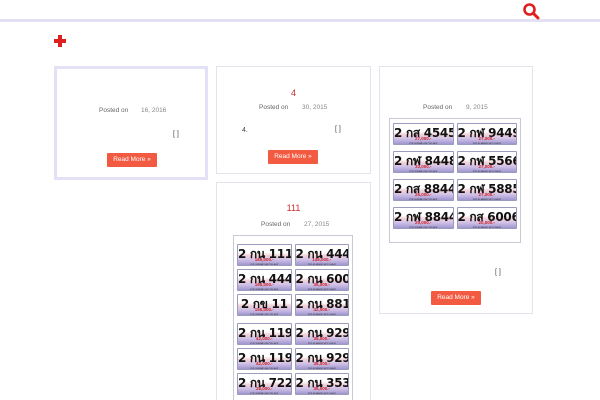 The image size is (600, 400). Describe the element at coordinates (477, 107) in the screenshot. I see `post-date: 9, 2015` at that location.